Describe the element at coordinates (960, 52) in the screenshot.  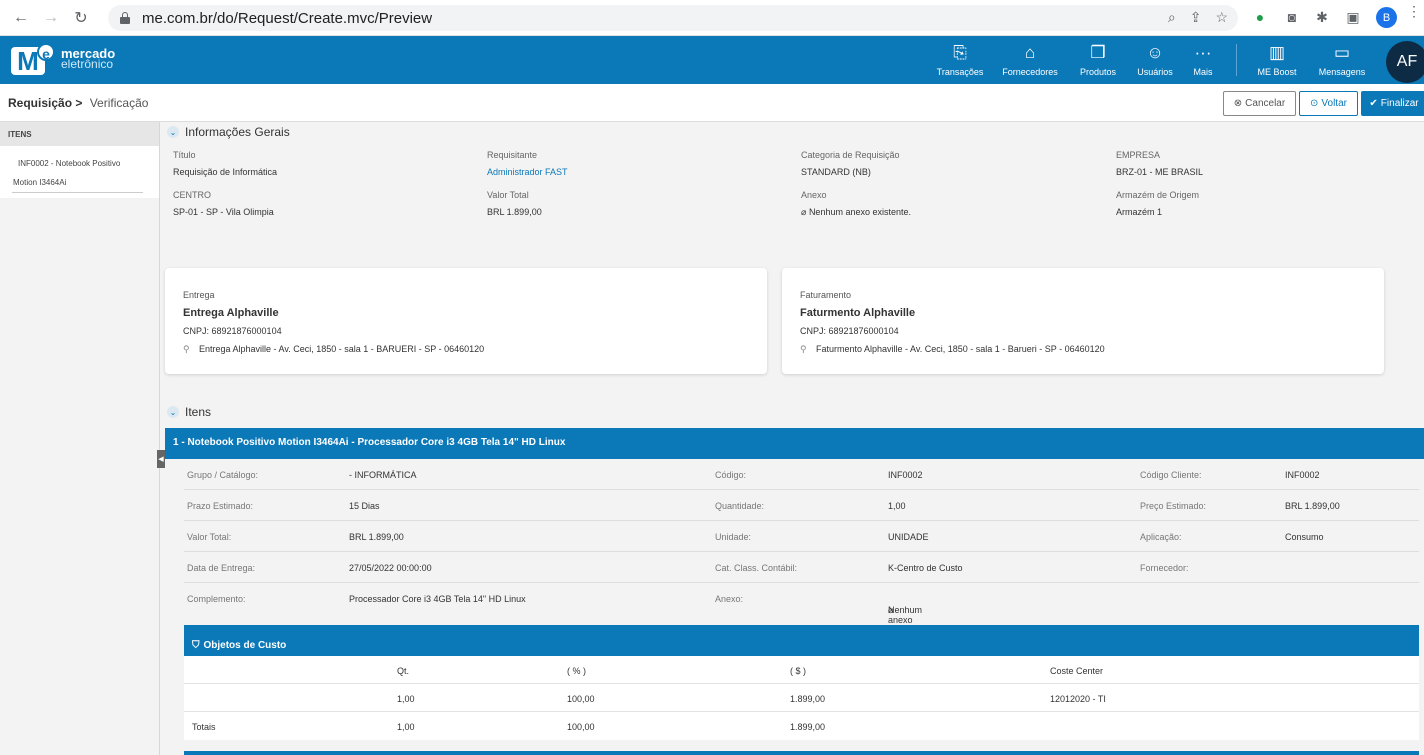
I see `transactions-icon: ⎘` at that location.